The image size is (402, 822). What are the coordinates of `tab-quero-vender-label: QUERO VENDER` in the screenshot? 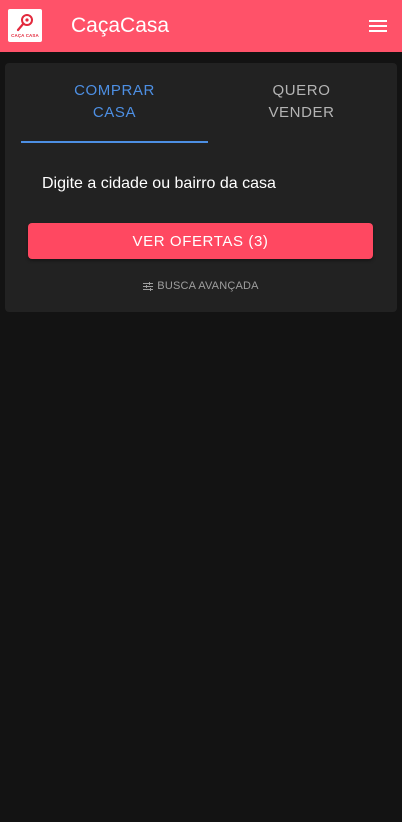 It's located at (301, 101).